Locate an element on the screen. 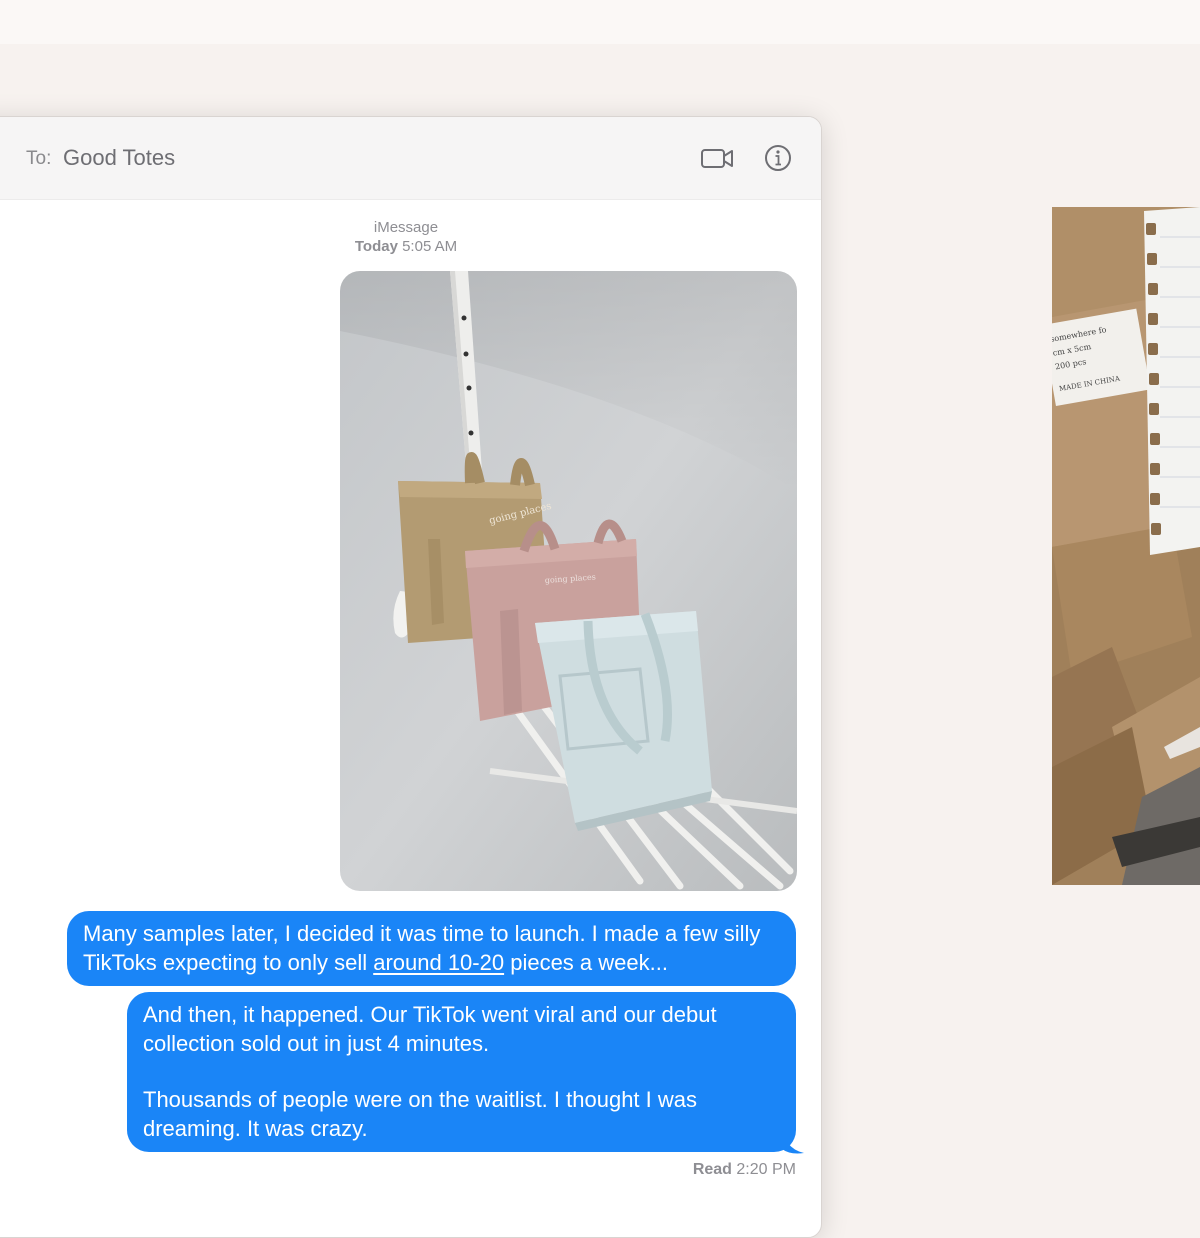 The height and width of the screenshot is (1238, 1200). to-label: To: is located at coordinates (39, 158).